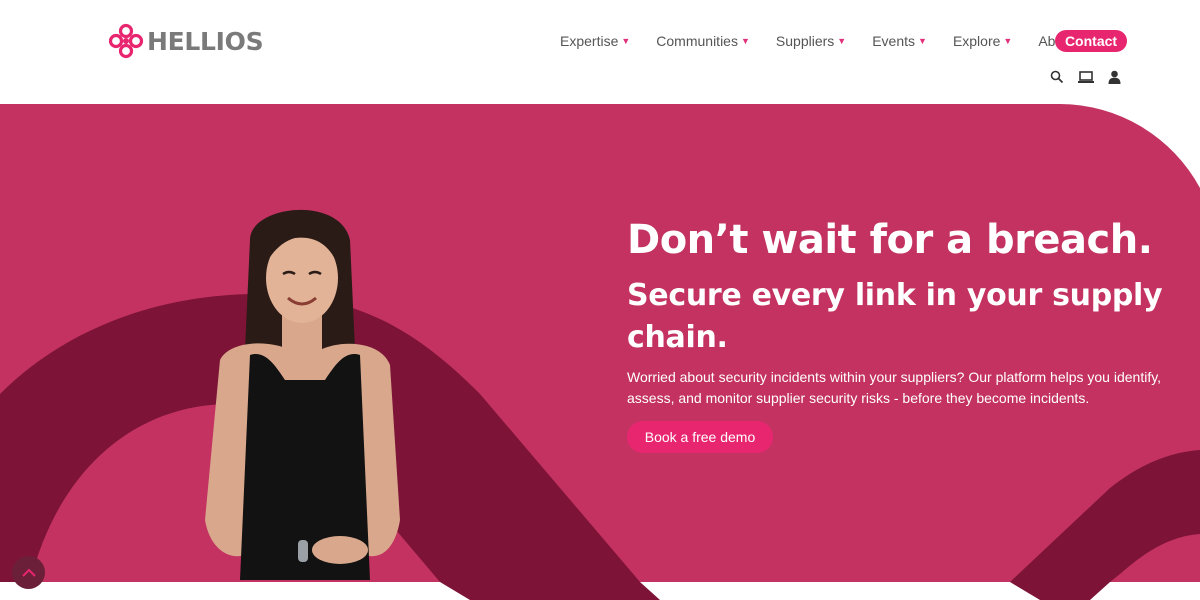  I want to click on hero-subheadline: Secure every link in your supply chain., so click(895, 316).